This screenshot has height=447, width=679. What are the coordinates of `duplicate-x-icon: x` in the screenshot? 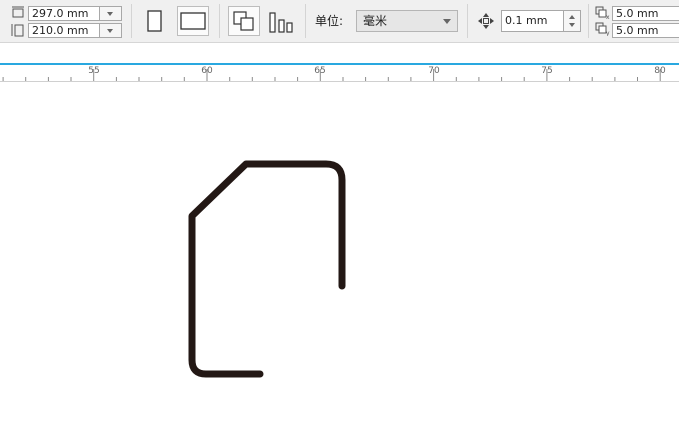 It's located at (603, 14).